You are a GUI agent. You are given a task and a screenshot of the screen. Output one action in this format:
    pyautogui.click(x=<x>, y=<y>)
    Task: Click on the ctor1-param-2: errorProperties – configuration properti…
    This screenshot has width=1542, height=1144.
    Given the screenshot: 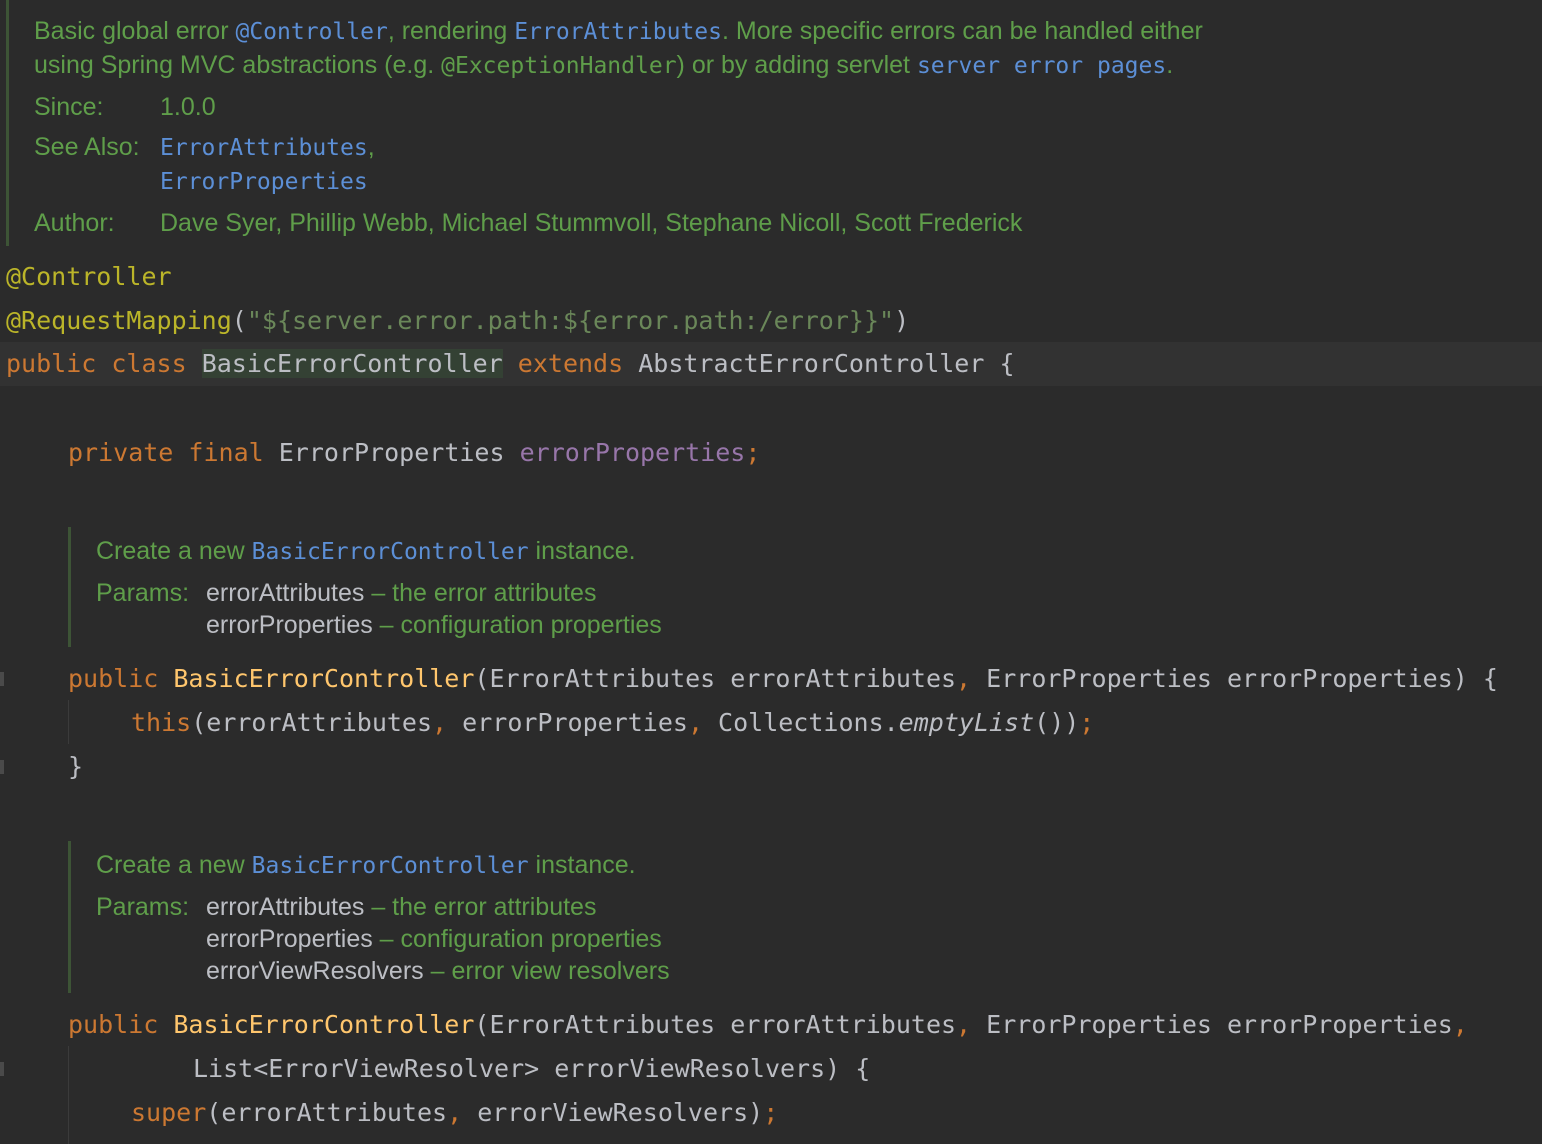 What is the action you would take?
    pyautogui.click(x=434, y=625)
    